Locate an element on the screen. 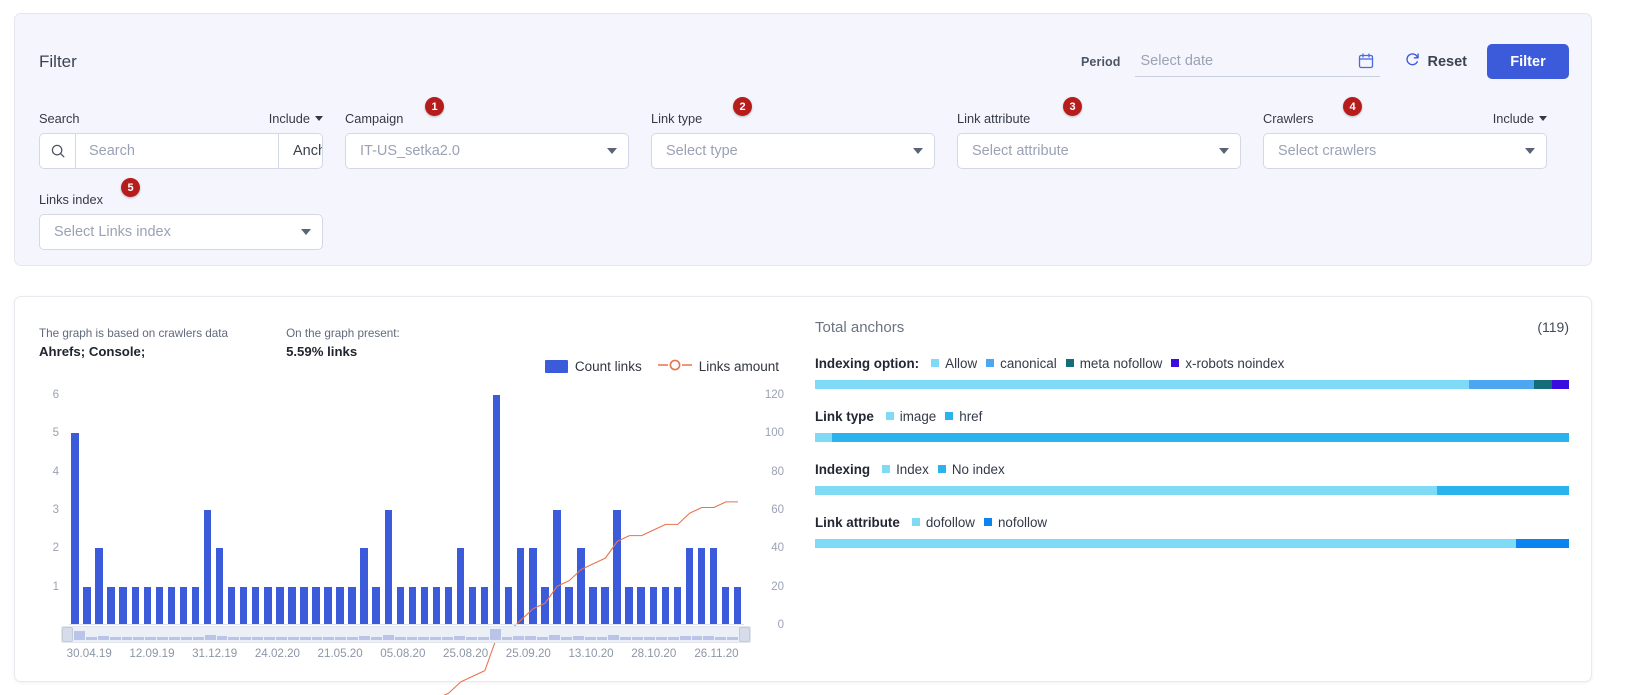 The width and height of the screenshot is (1630, 695). reset-button: Reset is located at coordinates (1436, 61).